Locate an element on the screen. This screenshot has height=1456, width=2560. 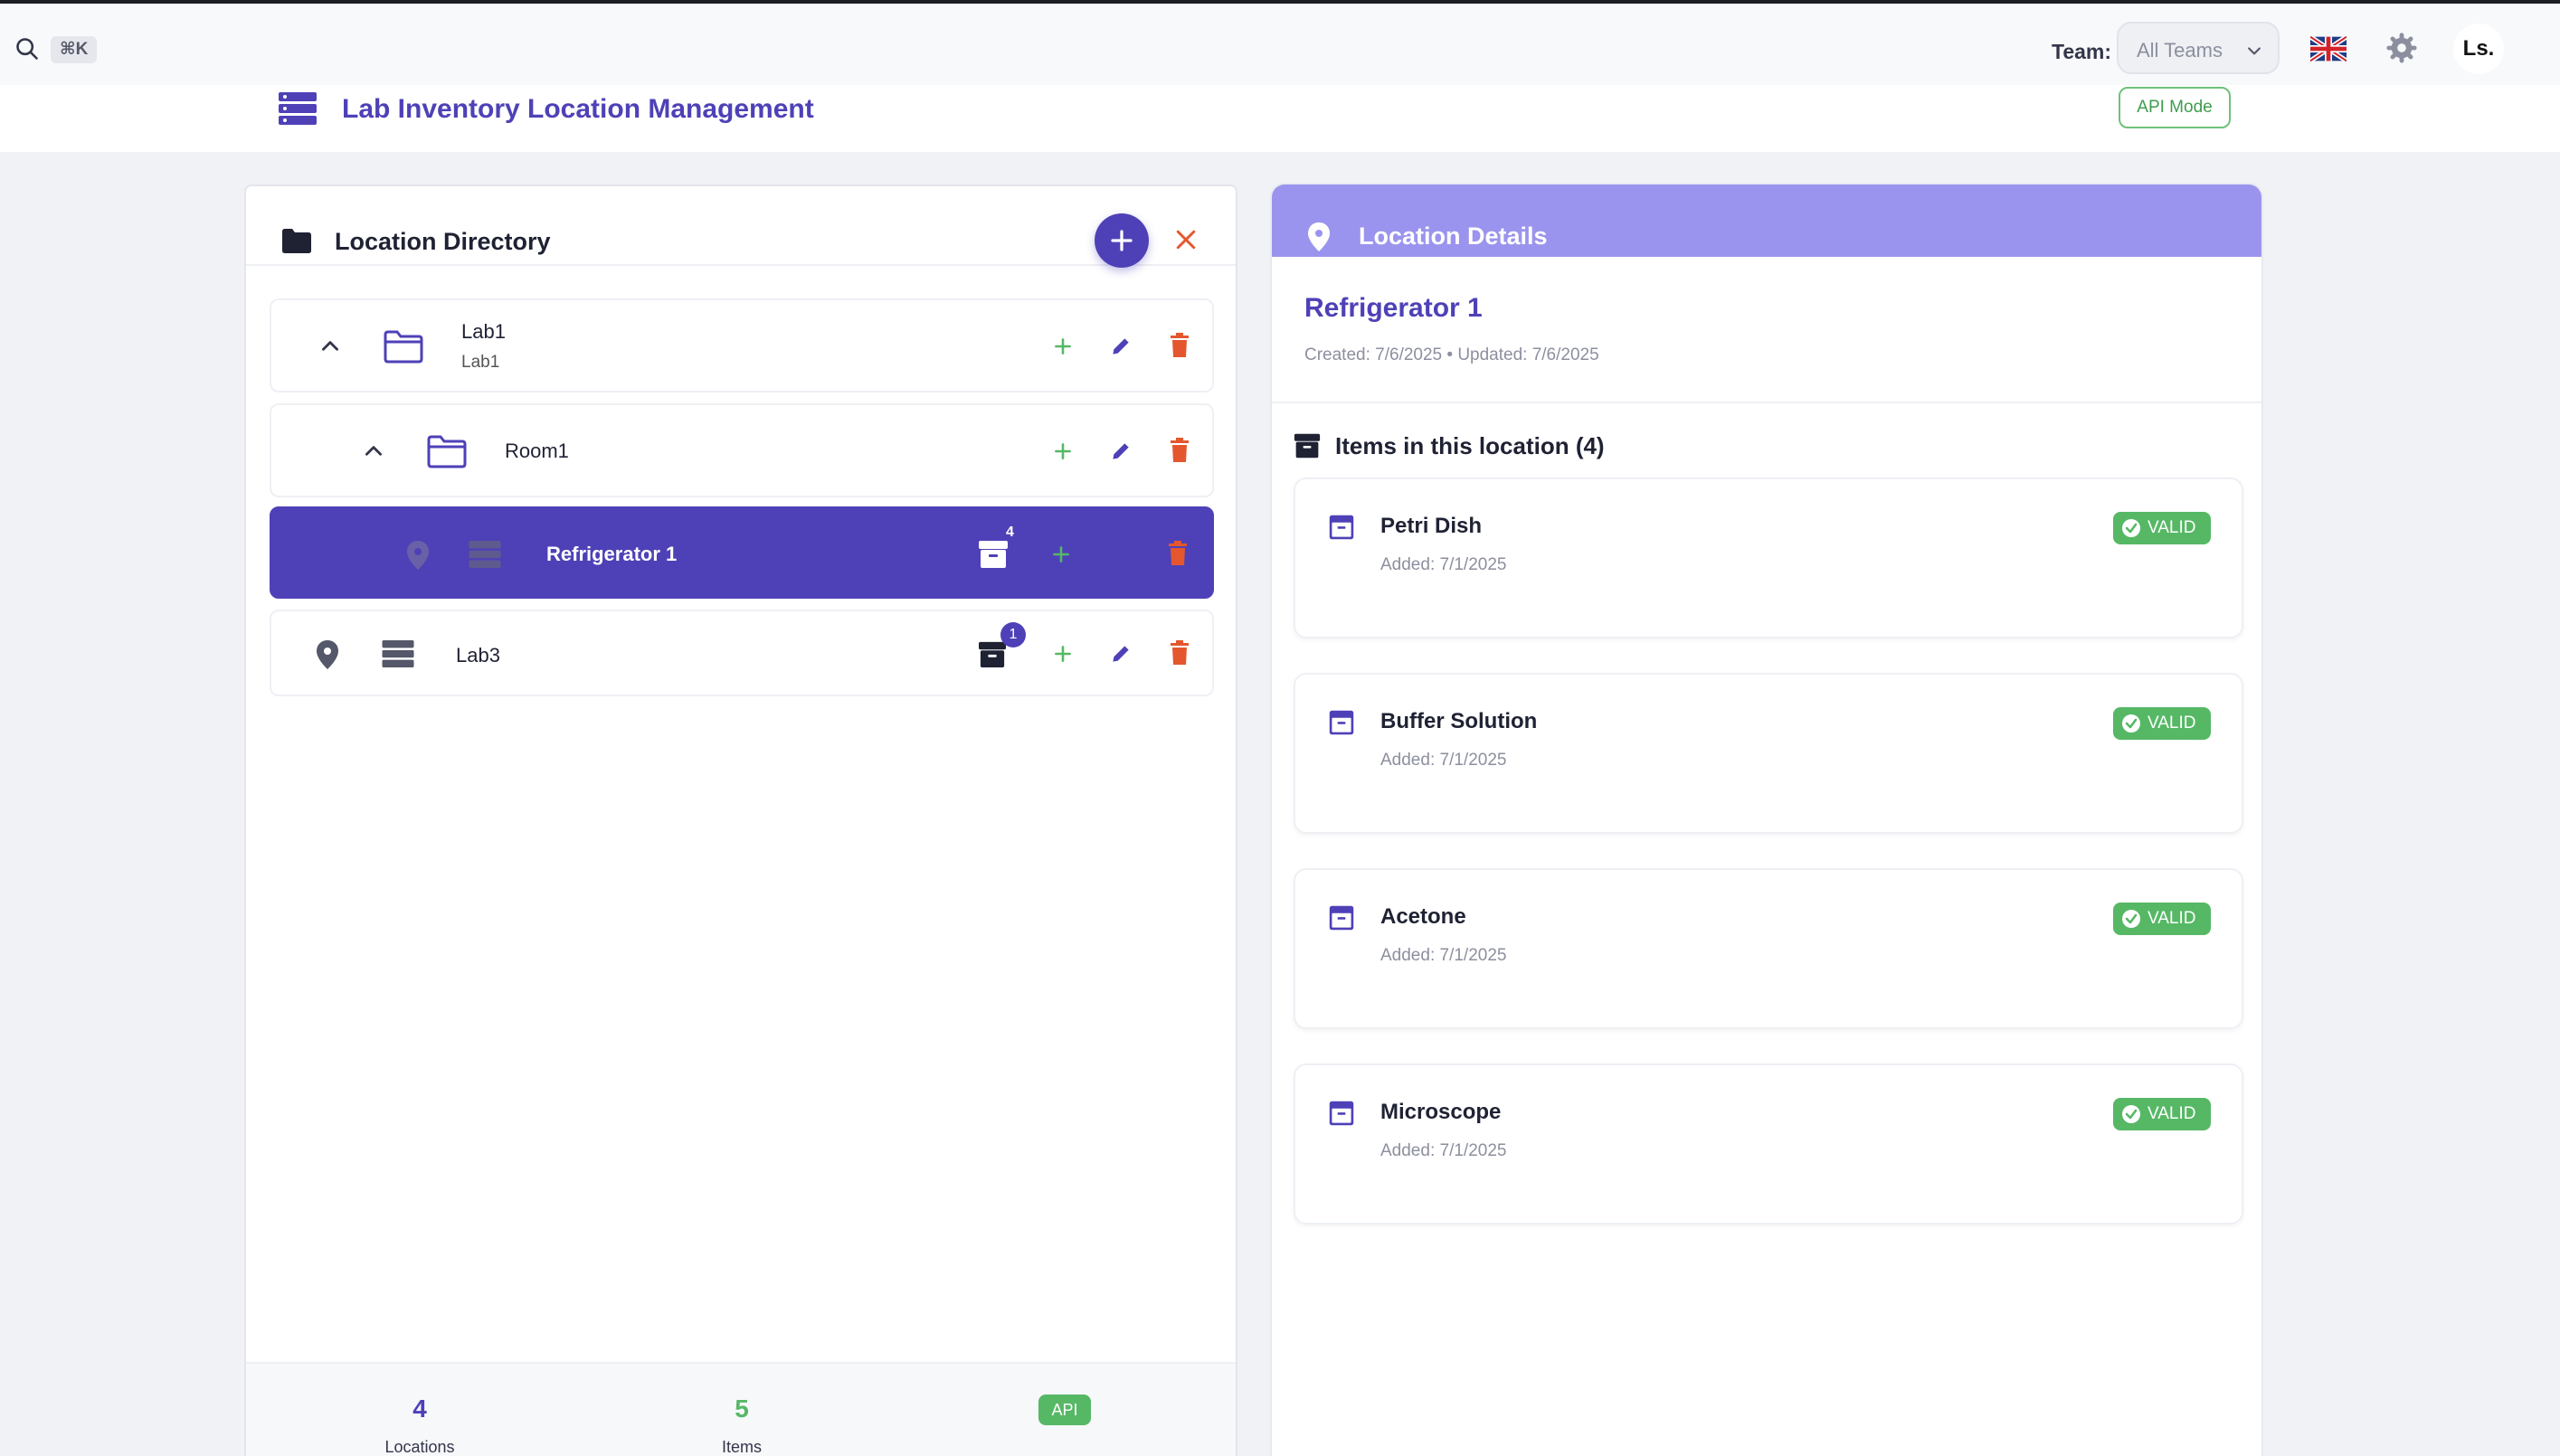
details-title: Location Details is located at coordinates (1453, 236).